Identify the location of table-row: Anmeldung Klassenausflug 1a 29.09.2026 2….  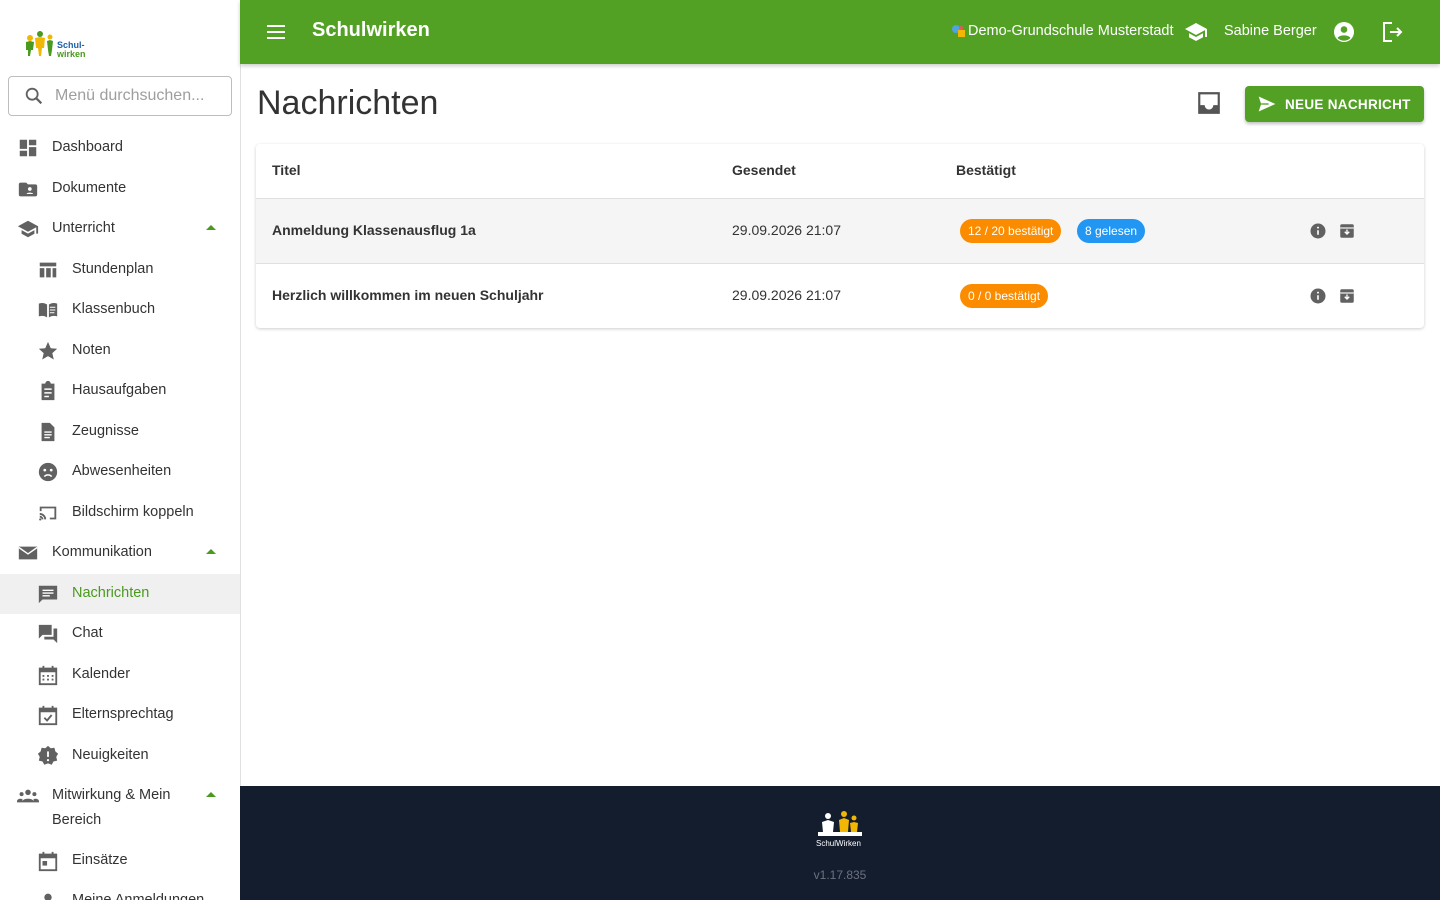
(840, 231).